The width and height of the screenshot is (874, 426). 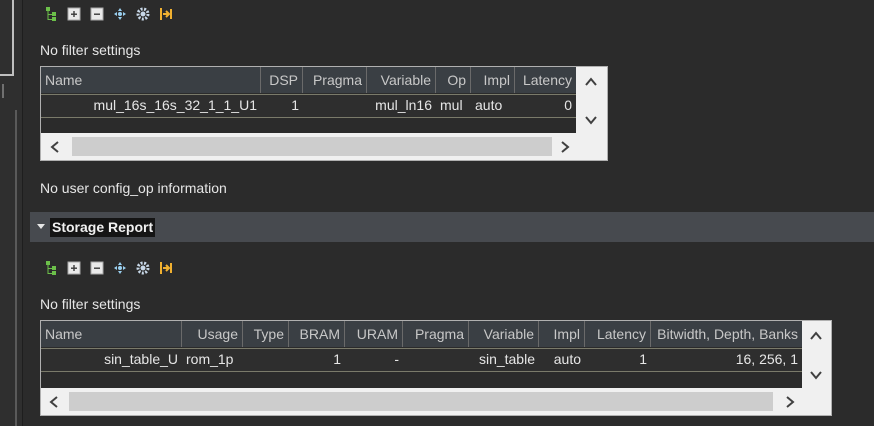 What do you see at coordinates (726, 334) in the screenshot?
I see `column-header-bitwidth: Bitwidth, Depth, Banks` at bounding box center [726, 334].